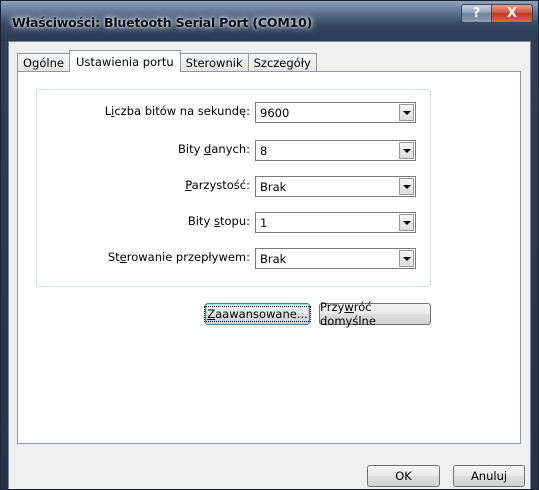  I want to click on data-bits-select: 8, so click(335, 150).